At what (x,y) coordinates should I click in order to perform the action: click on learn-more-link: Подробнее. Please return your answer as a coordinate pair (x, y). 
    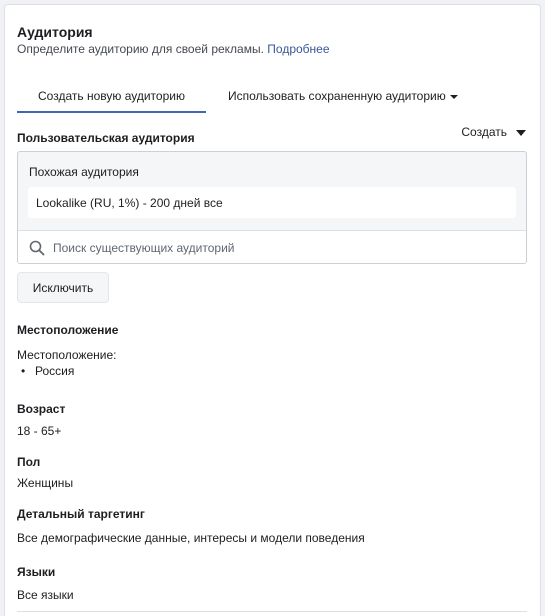
    Looking at the image, I should click on (298, 49).